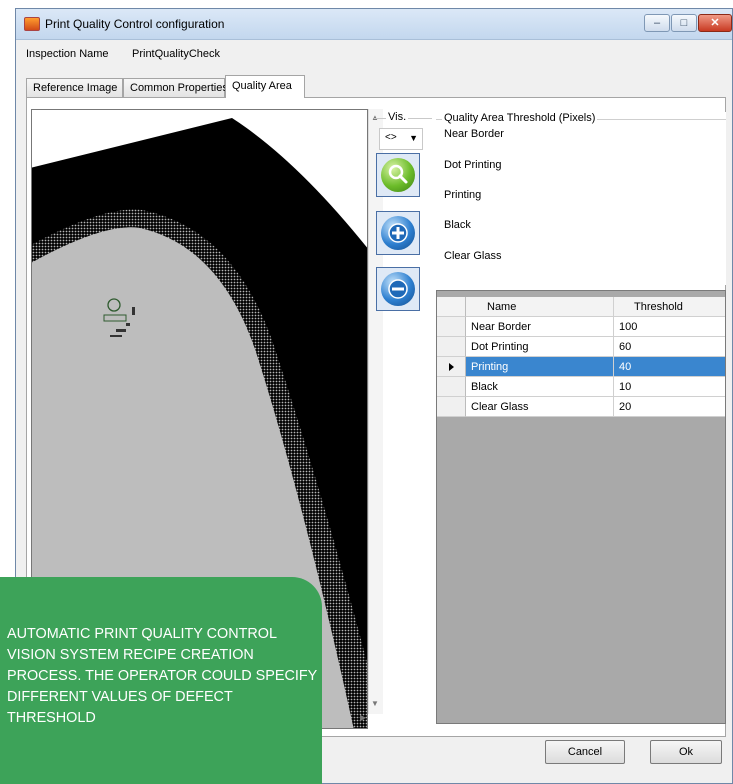 The image size is (733, 784). I want to click on visibility-group: Vis. <> ▼, so click(403, 133).